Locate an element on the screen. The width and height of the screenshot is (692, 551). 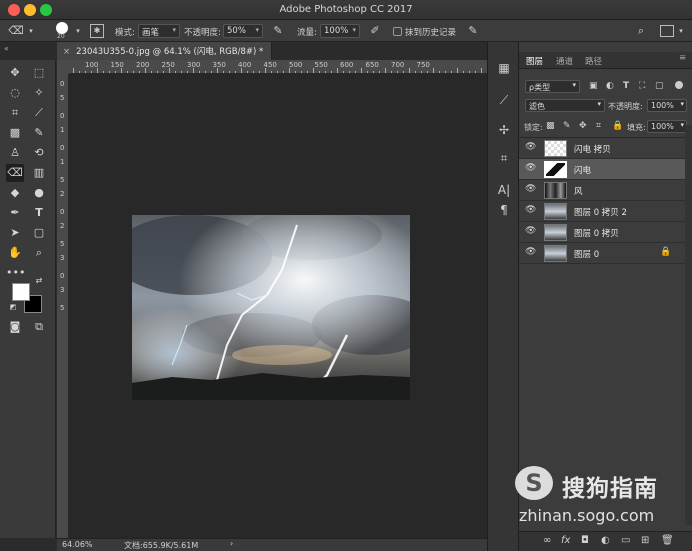
ruler-tick-label: 650 is located at coordinates (372, 65).